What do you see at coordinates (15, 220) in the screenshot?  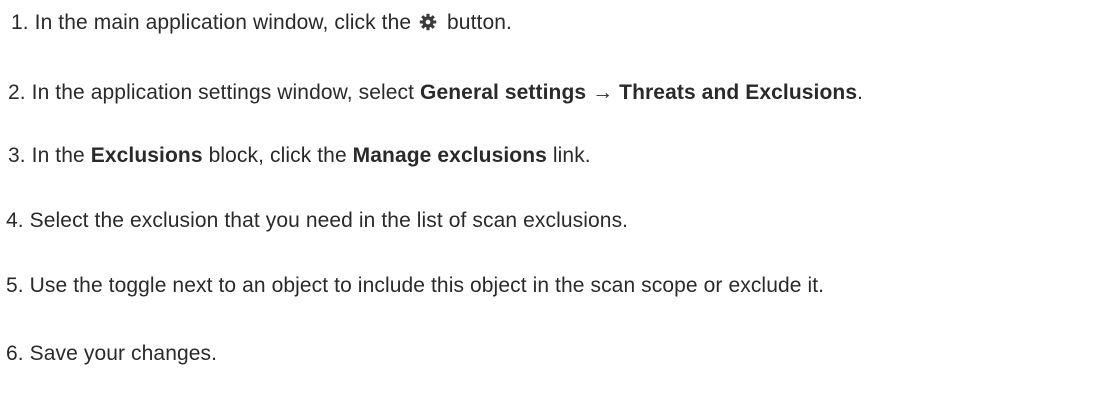 I see `step-number: 4.` at bounding box center [15, 220].